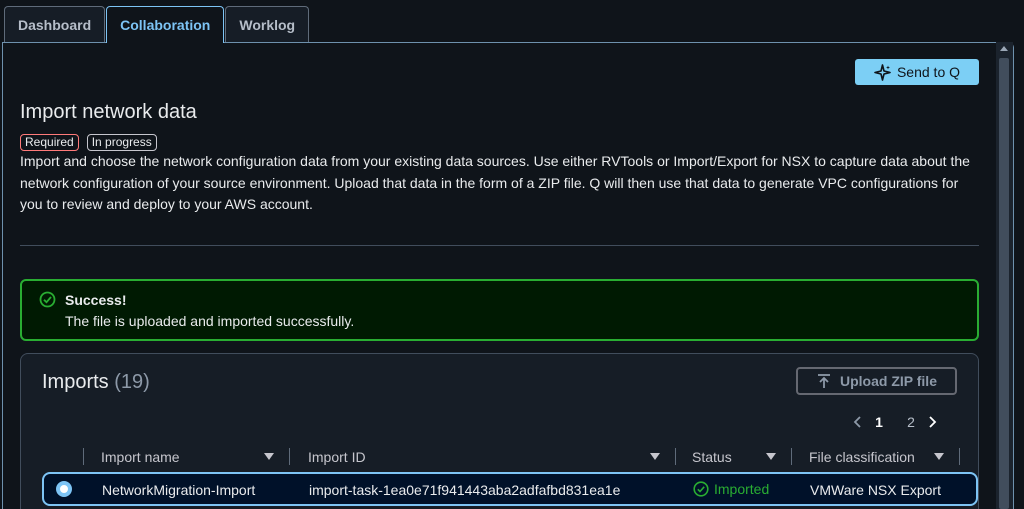  What do you see at coordinates (499, 245) in the screenshot?
I see `divider` at bounding box center [499, 245].